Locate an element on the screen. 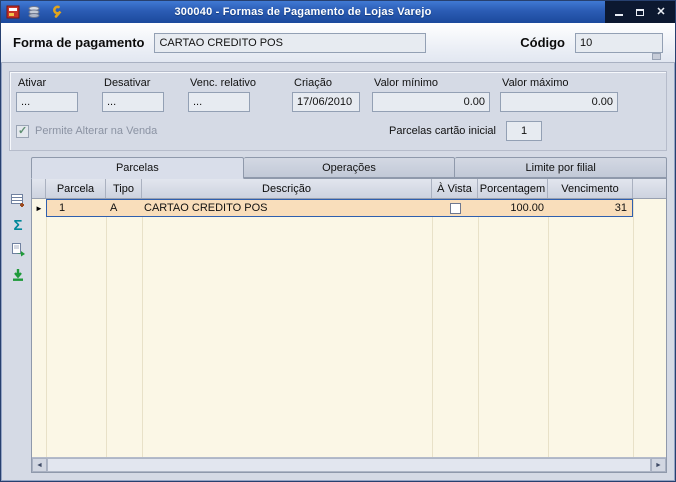  maximize-button is located at coordinates (640, 12).